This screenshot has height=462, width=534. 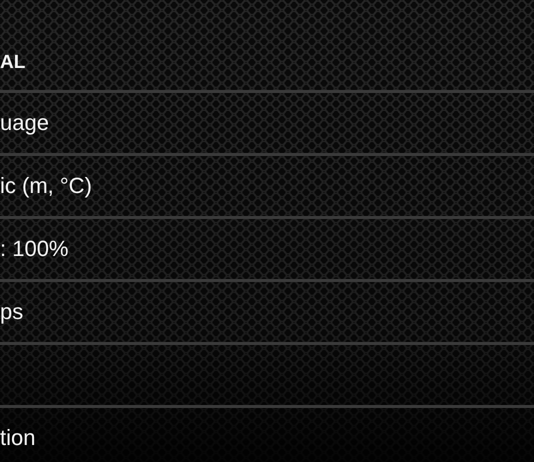 I want to click on settings-row-label: ic (m, °C), so click(x=46, y=186).